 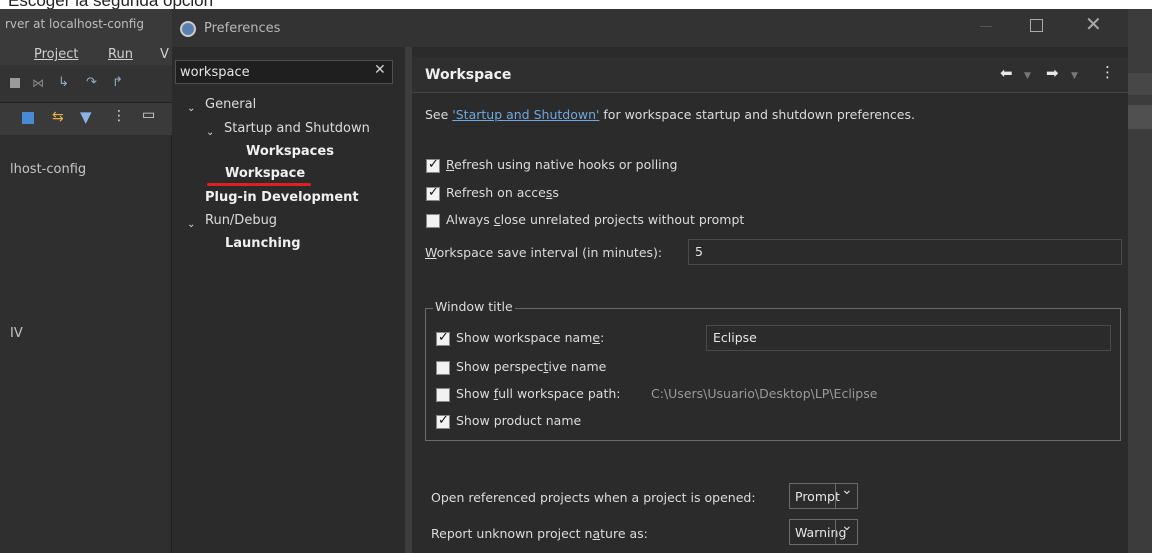 I want to click on dialog-title-bar, so click(x=650, y=28).